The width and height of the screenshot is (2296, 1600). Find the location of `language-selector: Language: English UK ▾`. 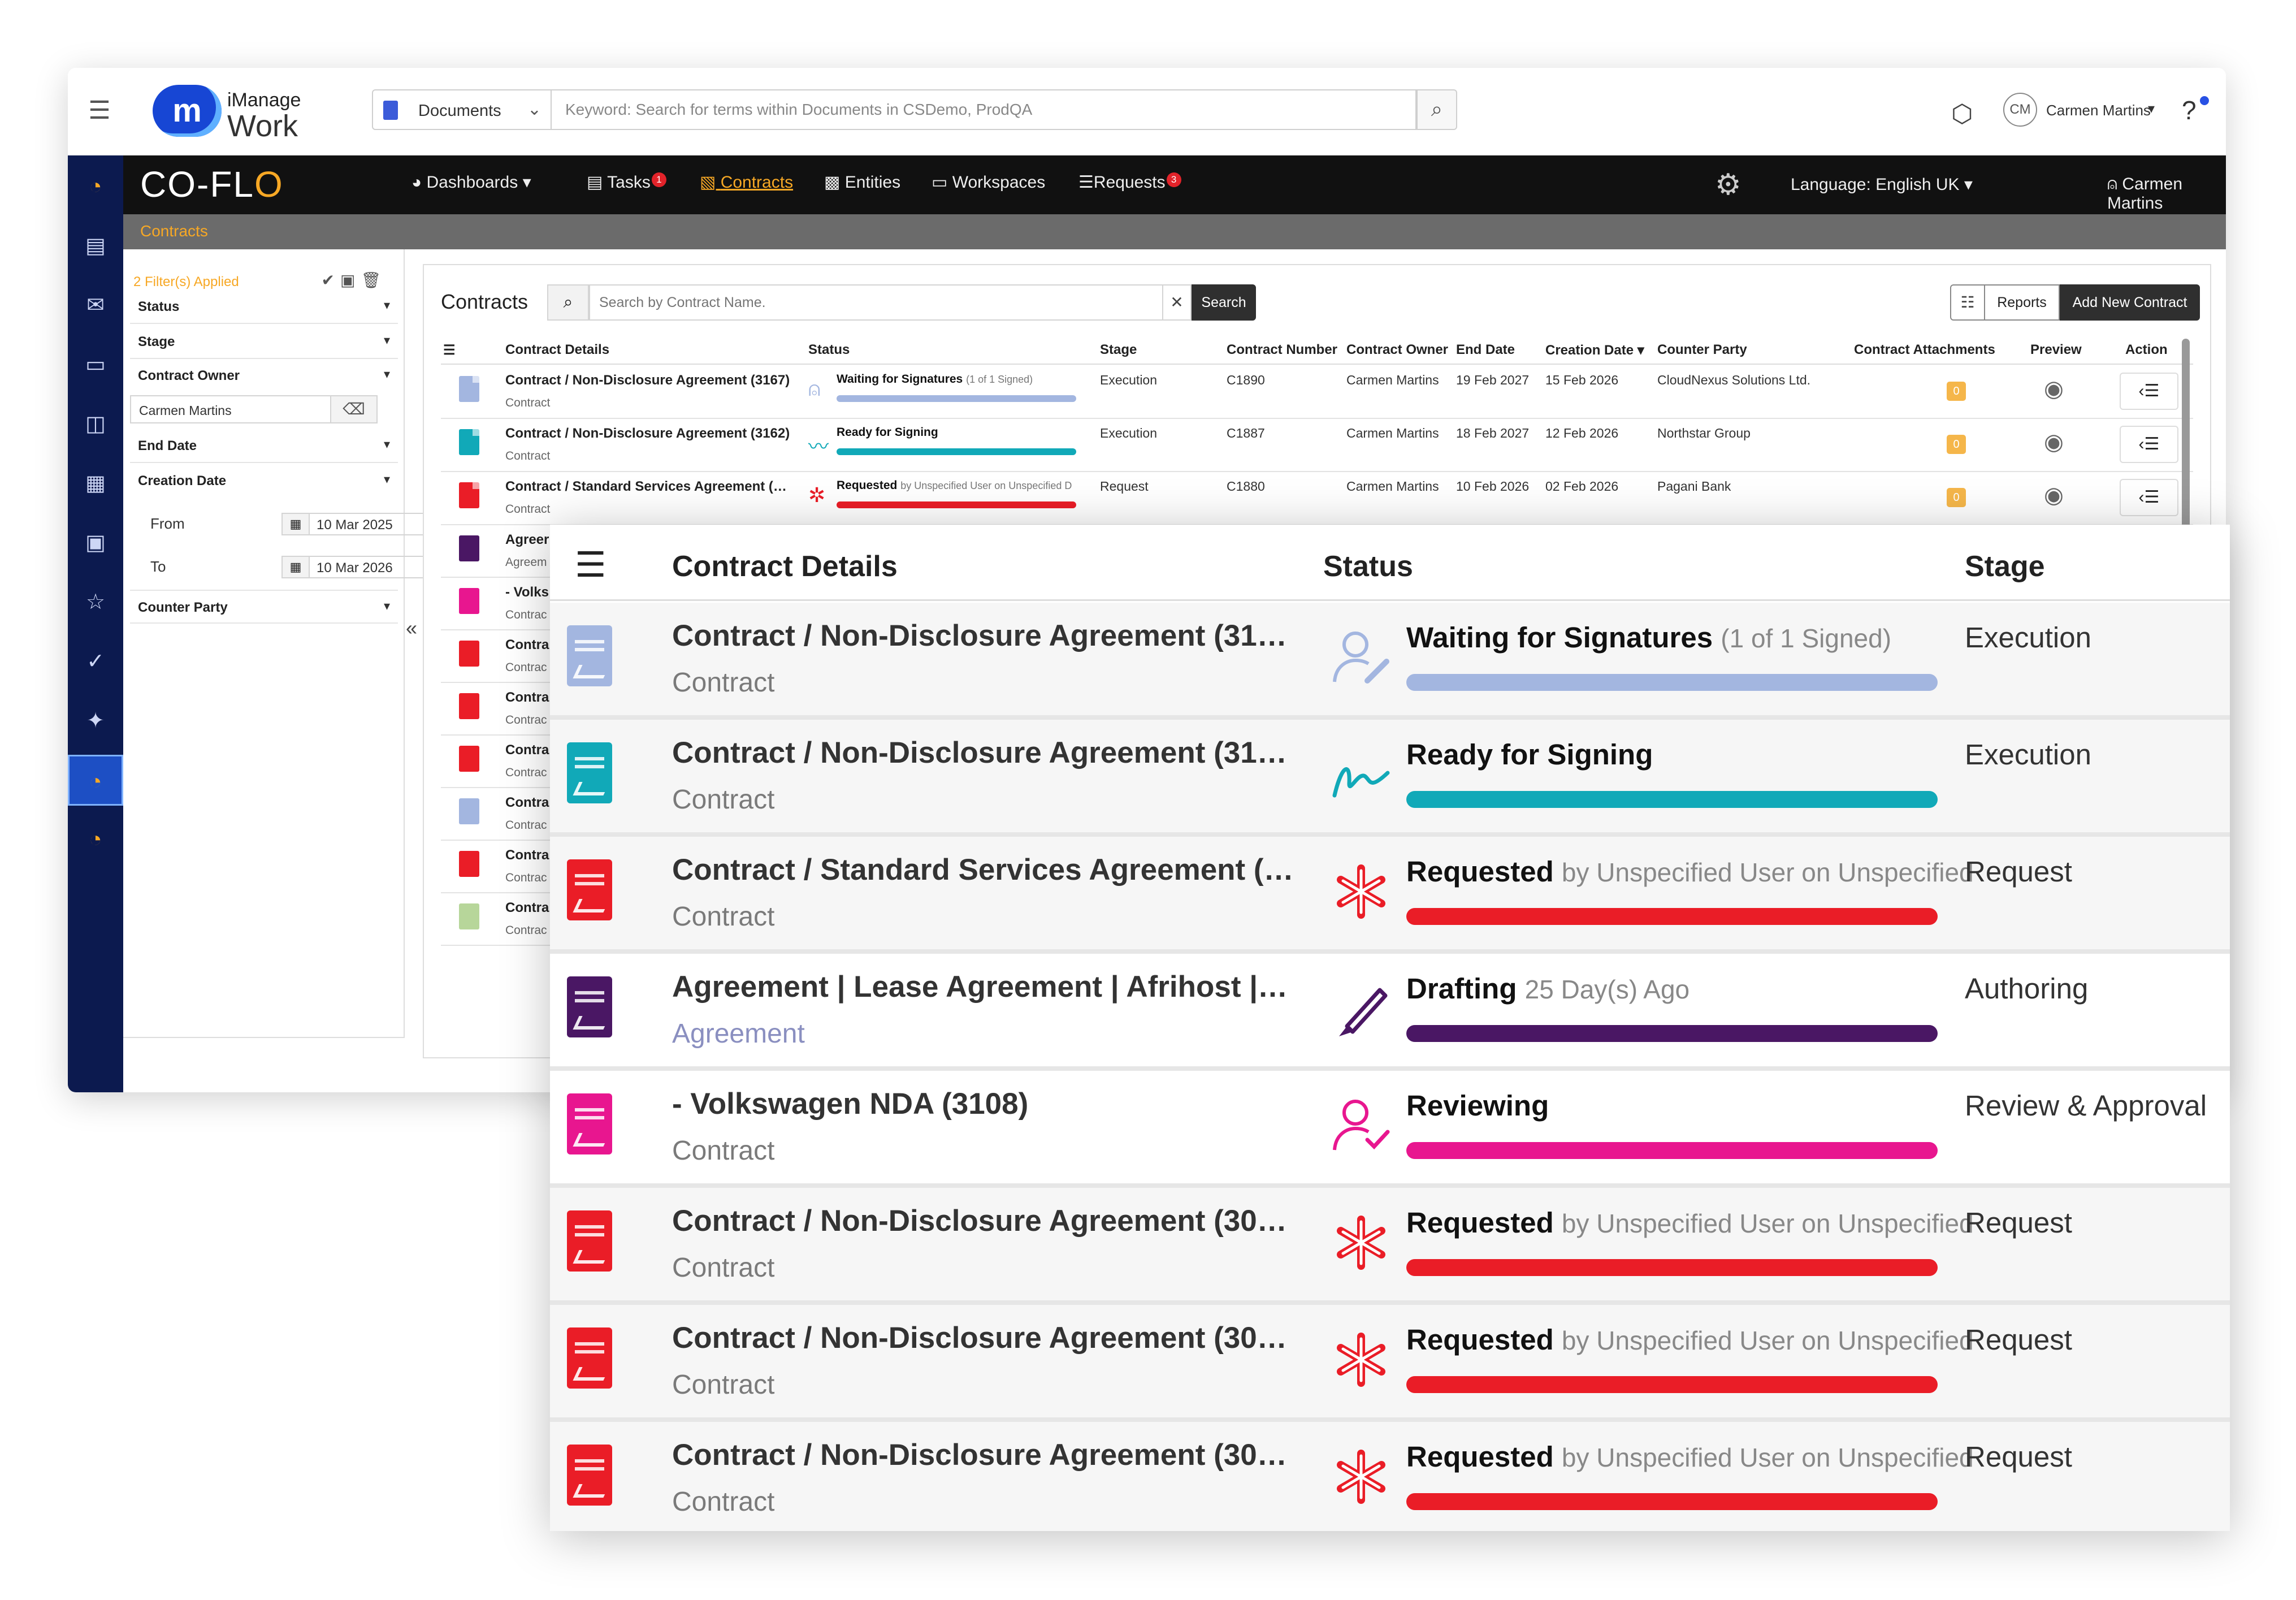

language-selector: Language: English UK ▾ is located at coordinates (1882, 185).